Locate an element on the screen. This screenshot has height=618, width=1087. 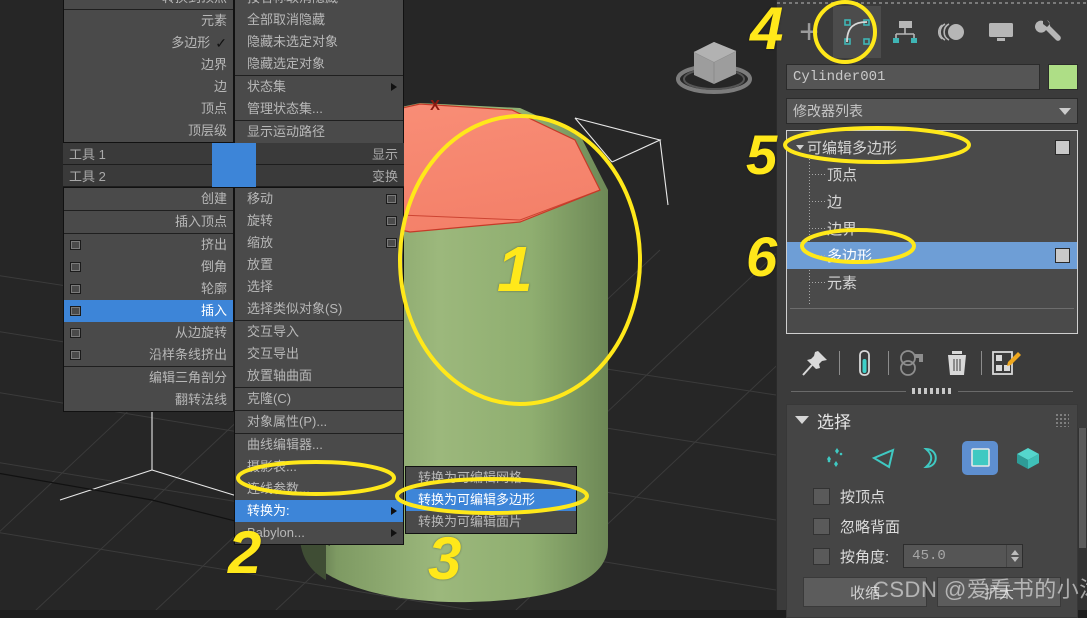
menu-item-edge: 边 is located at coordinates (148, 87).